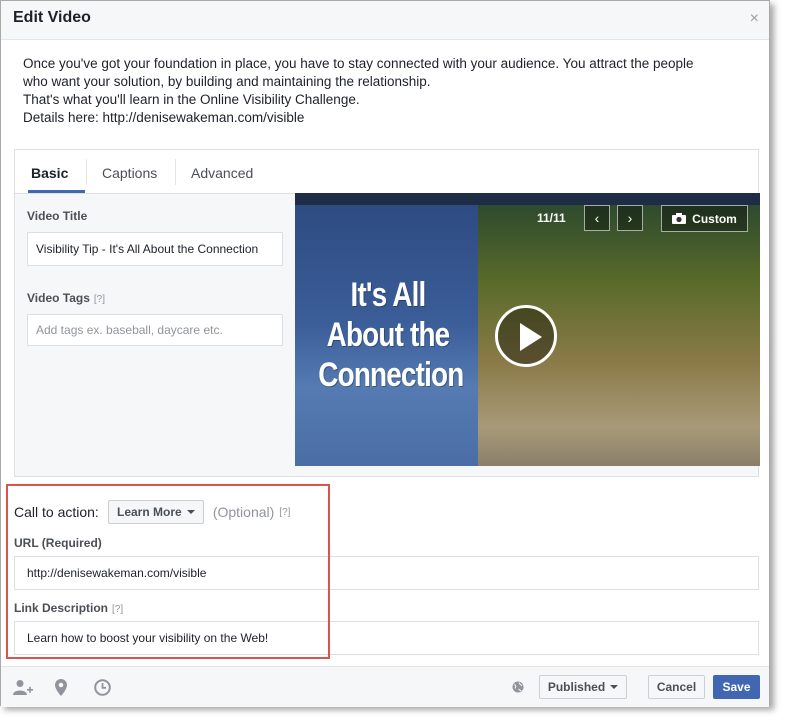 The width and height of the screenshot is (785, 720). What do you see at coordinates (385, 686) in the screenshot?
I see `dialog-footer: Published Cancel Save` at bounding box center [385, 686].